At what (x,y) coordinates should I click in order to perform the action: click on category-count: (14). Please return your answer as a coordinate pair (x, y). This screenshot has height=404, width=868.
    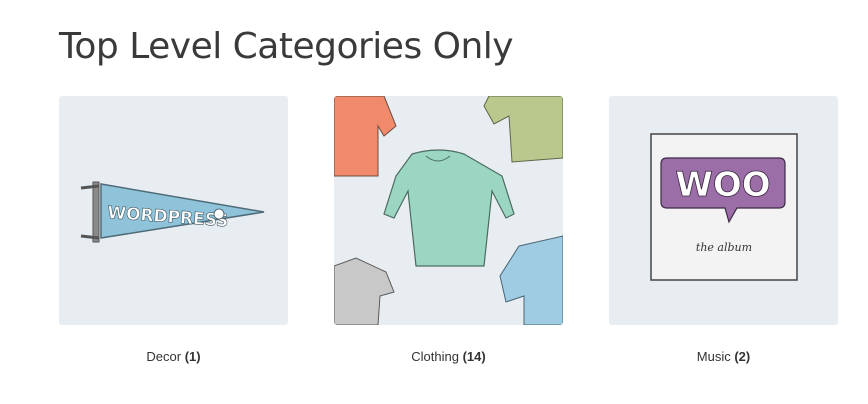
    Looking at the image, I should click on (474, 356).